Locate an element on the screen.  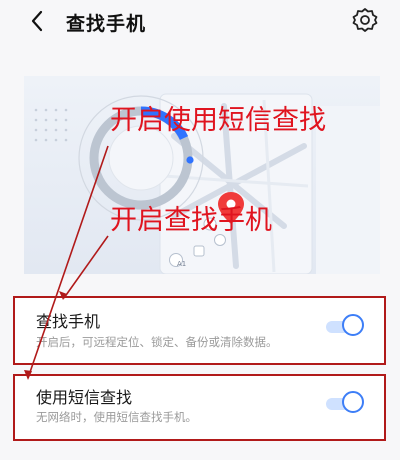
settings-button is located at coordinates (365, 20).